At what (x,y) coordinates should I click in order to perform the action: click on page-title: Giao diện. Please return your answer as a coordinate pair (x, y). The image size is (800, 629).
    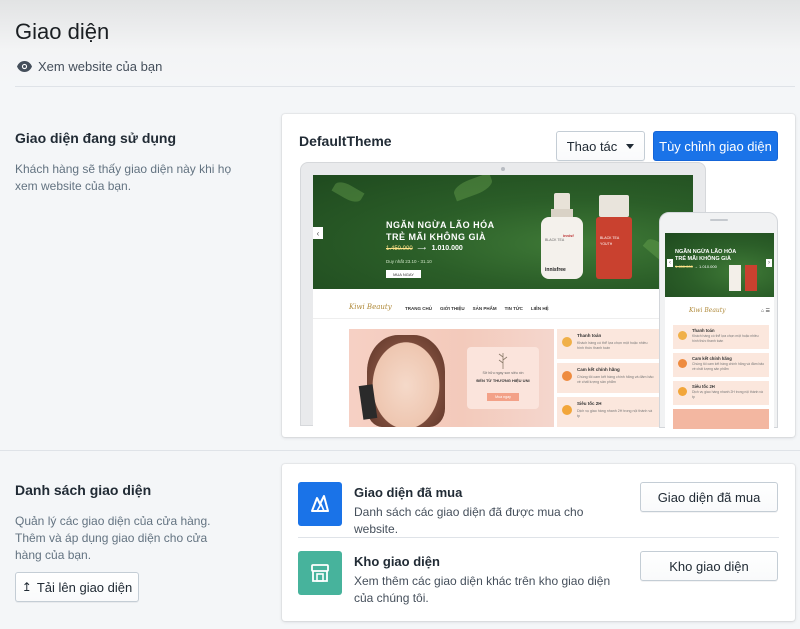
    Looking at the image, I should click on (62, 31).